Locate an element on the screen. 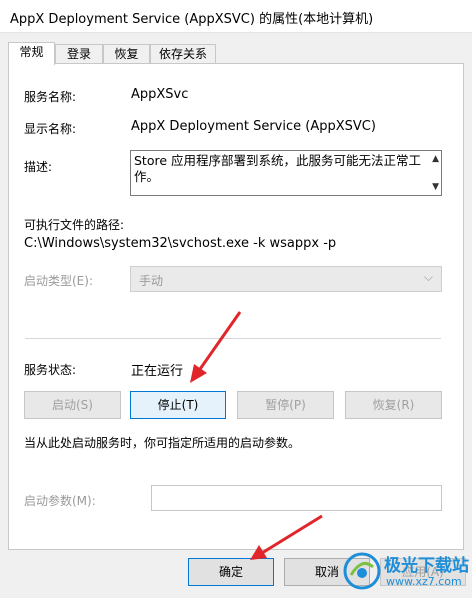 The image size is (472, 598). scroll-down-icon: ▼ is located at coordinates (435, 187).